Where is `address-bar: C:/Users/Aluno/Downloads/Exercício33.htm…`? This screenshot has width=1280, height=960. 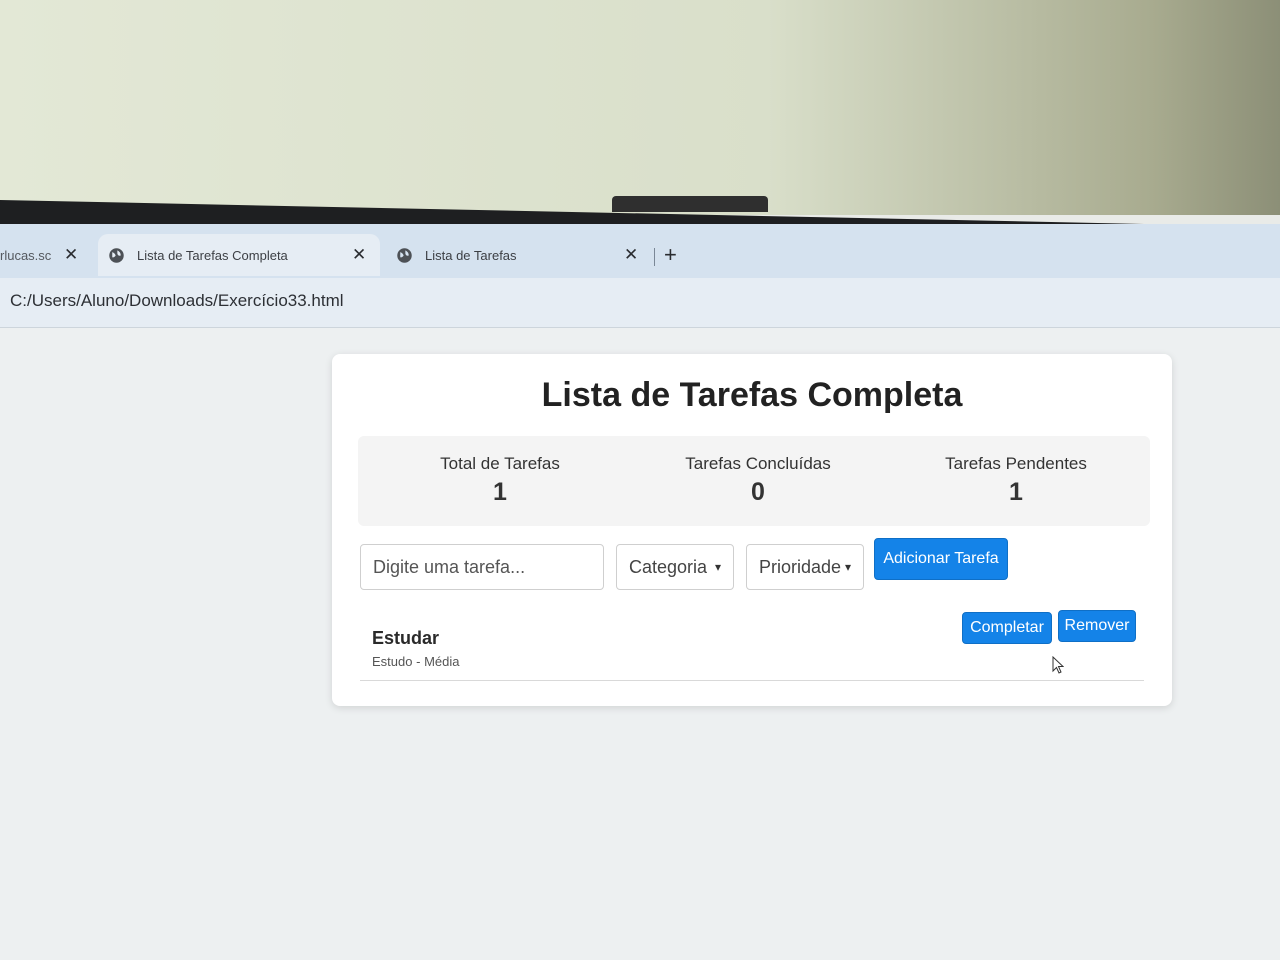 address-bar: C:/Users/Aluno/Downloads/Exercício33.htm… is located at coordinates (640, 303).